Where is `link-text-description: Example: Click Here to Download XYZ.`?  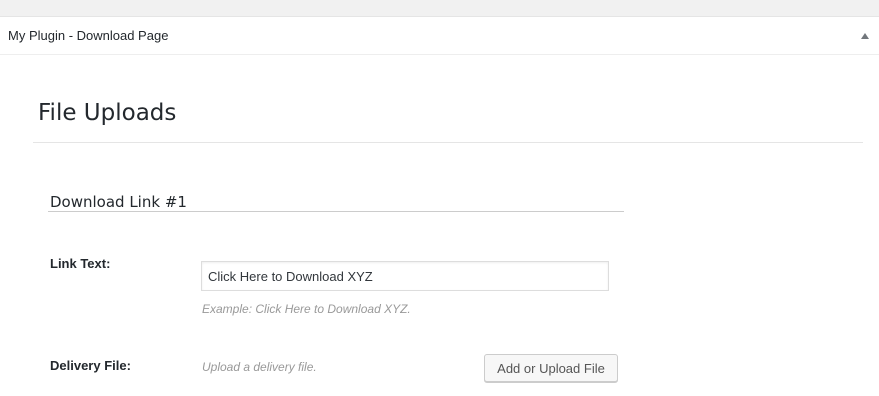
link-text-description: Example: Click Here to Download XYZ. is located at coordinates (306, 309).